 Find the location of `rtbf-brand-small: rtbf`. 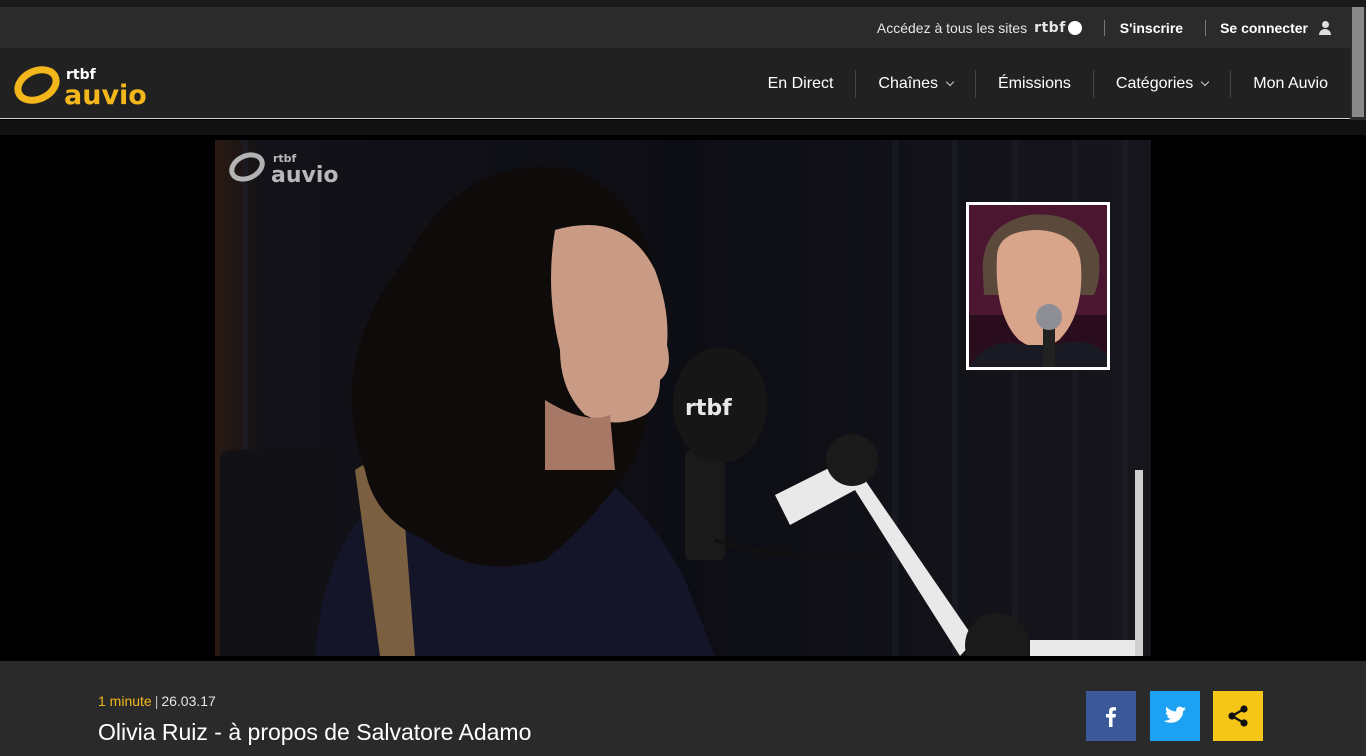

rtbf-brand-small: rtbf is located at coordinates (1050, 27).